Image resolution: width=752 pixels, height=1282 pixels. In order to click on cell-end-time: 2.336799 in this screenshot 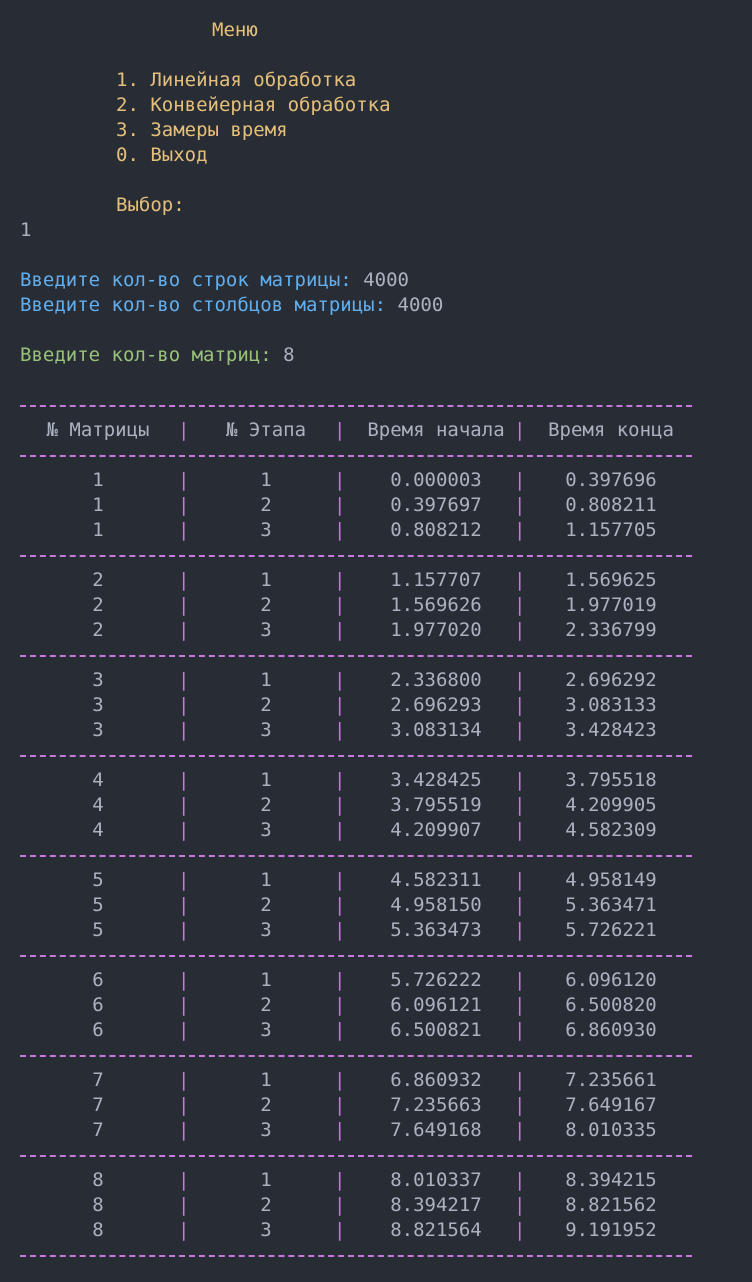, I will do `click(611, 630)`.